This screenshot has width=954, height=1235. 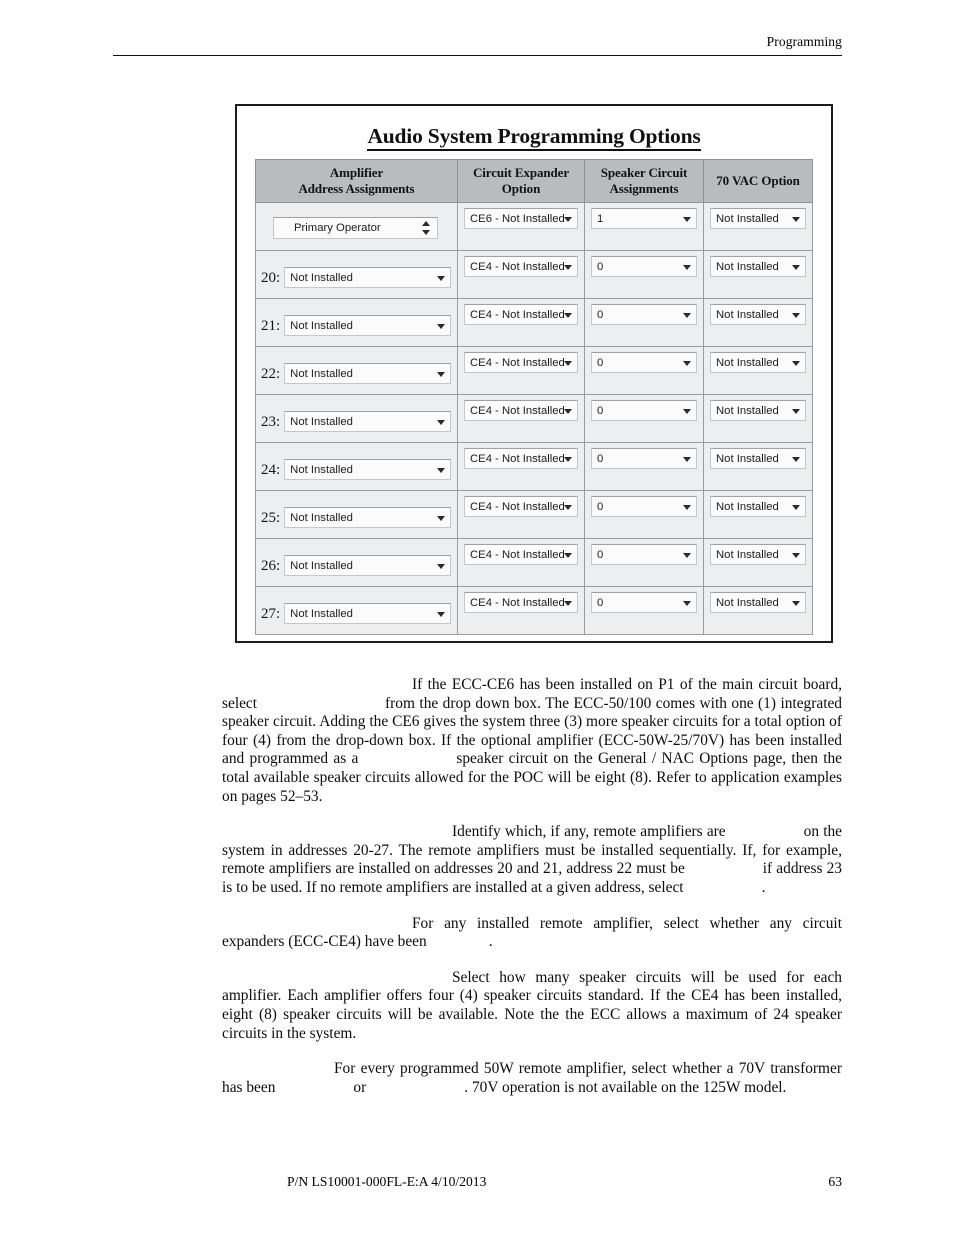 What do you see at coordinates (321, 325) in the screenshot?
I see `selected-value: Not Installed` at bounding box center [321, 325].